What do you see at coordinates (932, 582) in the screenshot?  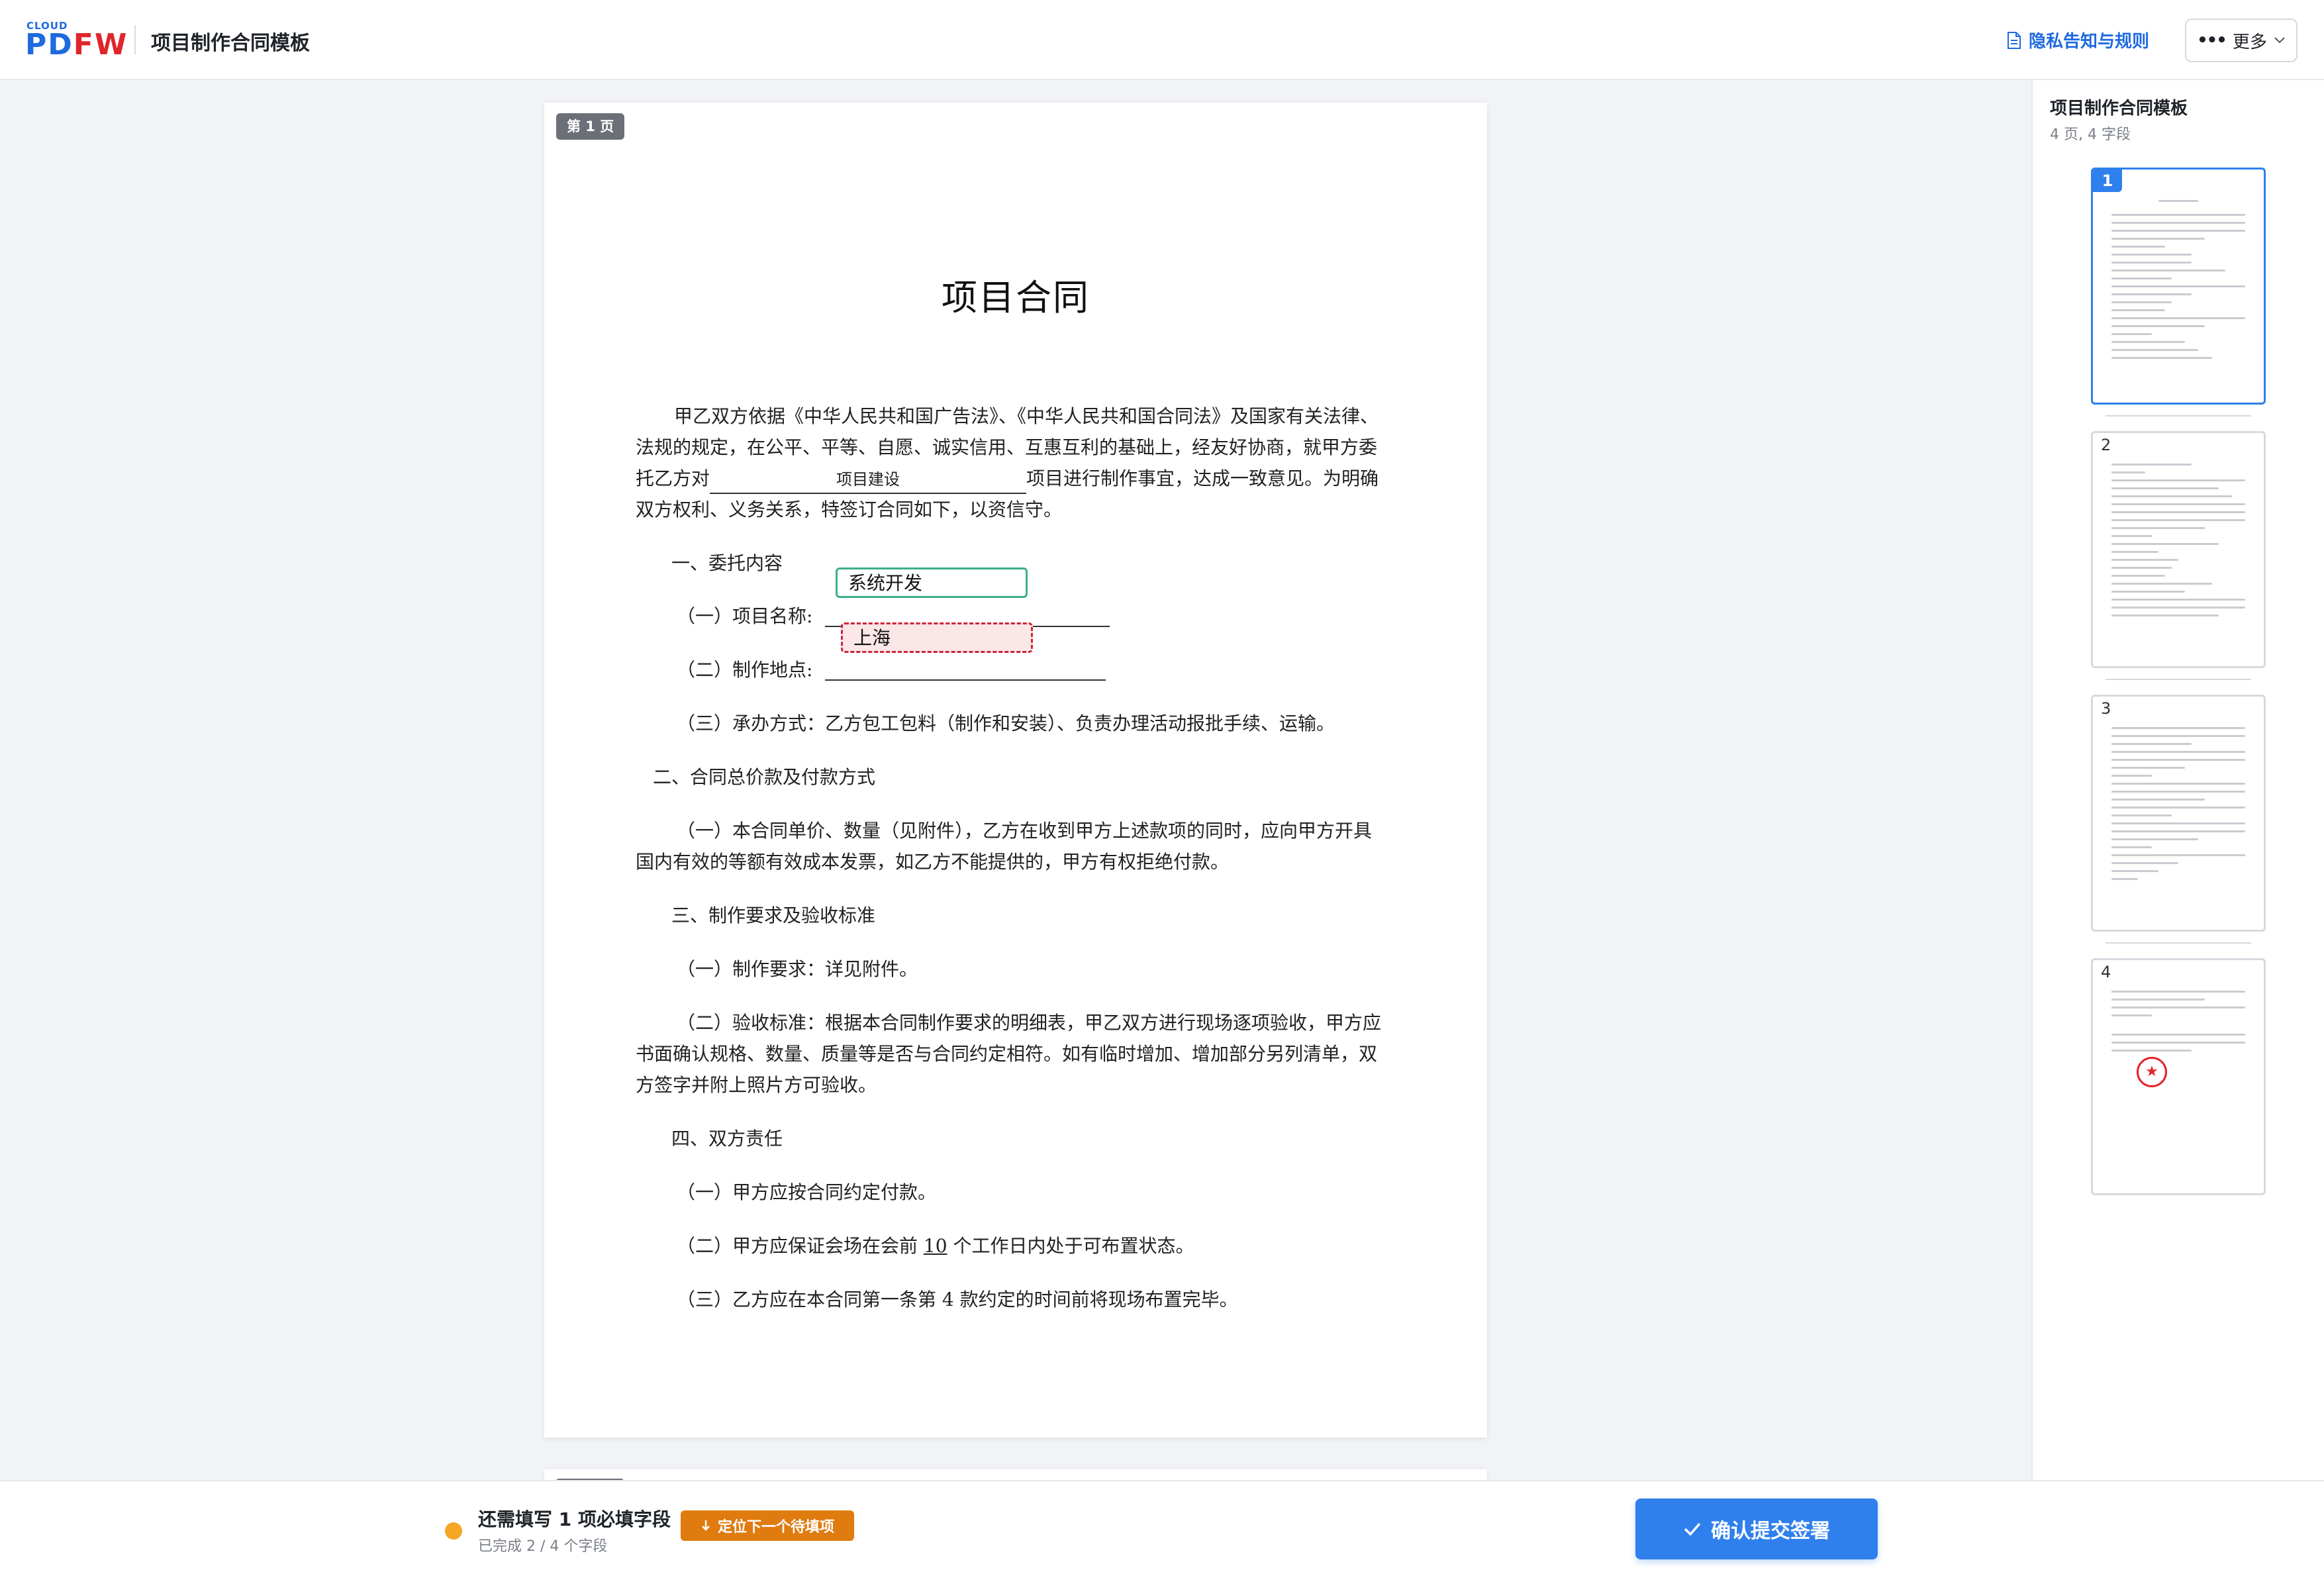 I see `project-name-field: 系统开发` at bounding box center [932, 582].